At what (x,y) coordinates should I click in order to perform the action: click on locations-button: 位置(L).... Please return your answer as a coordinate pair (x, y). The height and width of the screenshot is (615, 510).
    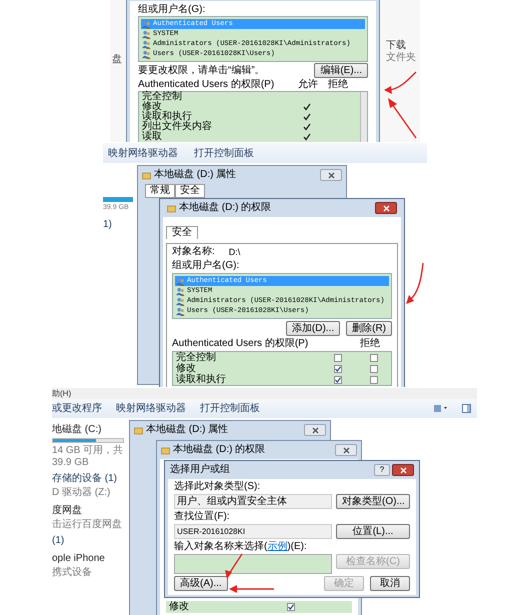
    Looking at the image, I should click on (373, 531).